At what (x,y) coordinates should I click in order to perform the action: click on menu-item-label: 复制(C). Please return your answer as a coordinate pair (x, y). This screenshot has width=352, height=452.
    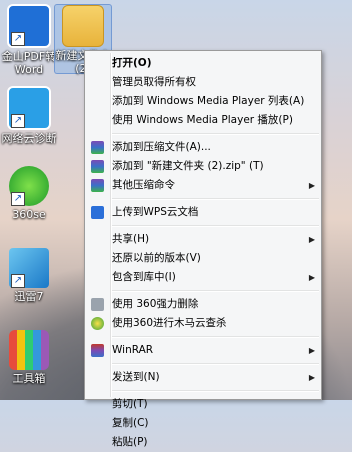
    Looking at the image, I should click on (130, 423).